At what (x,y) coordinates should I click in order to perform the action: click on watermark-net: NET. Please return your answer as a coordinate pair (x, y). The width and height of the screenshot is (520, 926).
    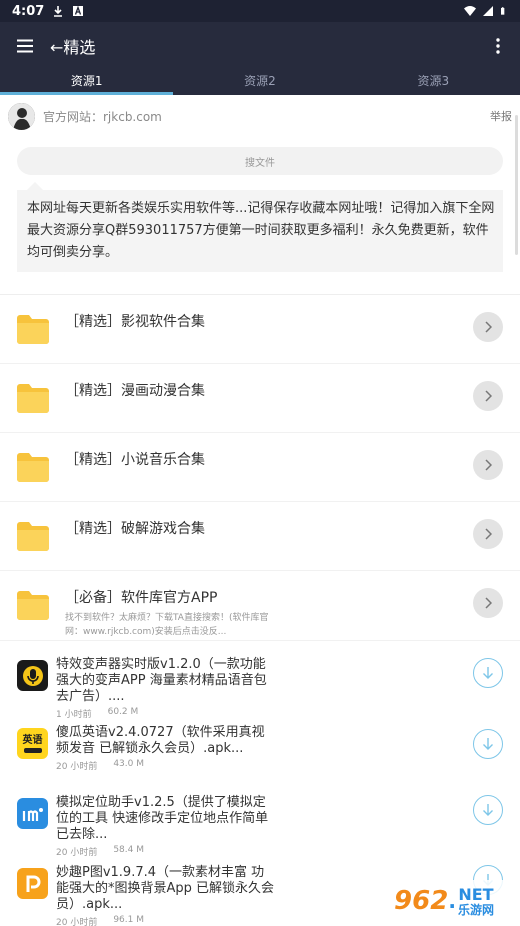
    Looking at the image, I should click on (476, 894).